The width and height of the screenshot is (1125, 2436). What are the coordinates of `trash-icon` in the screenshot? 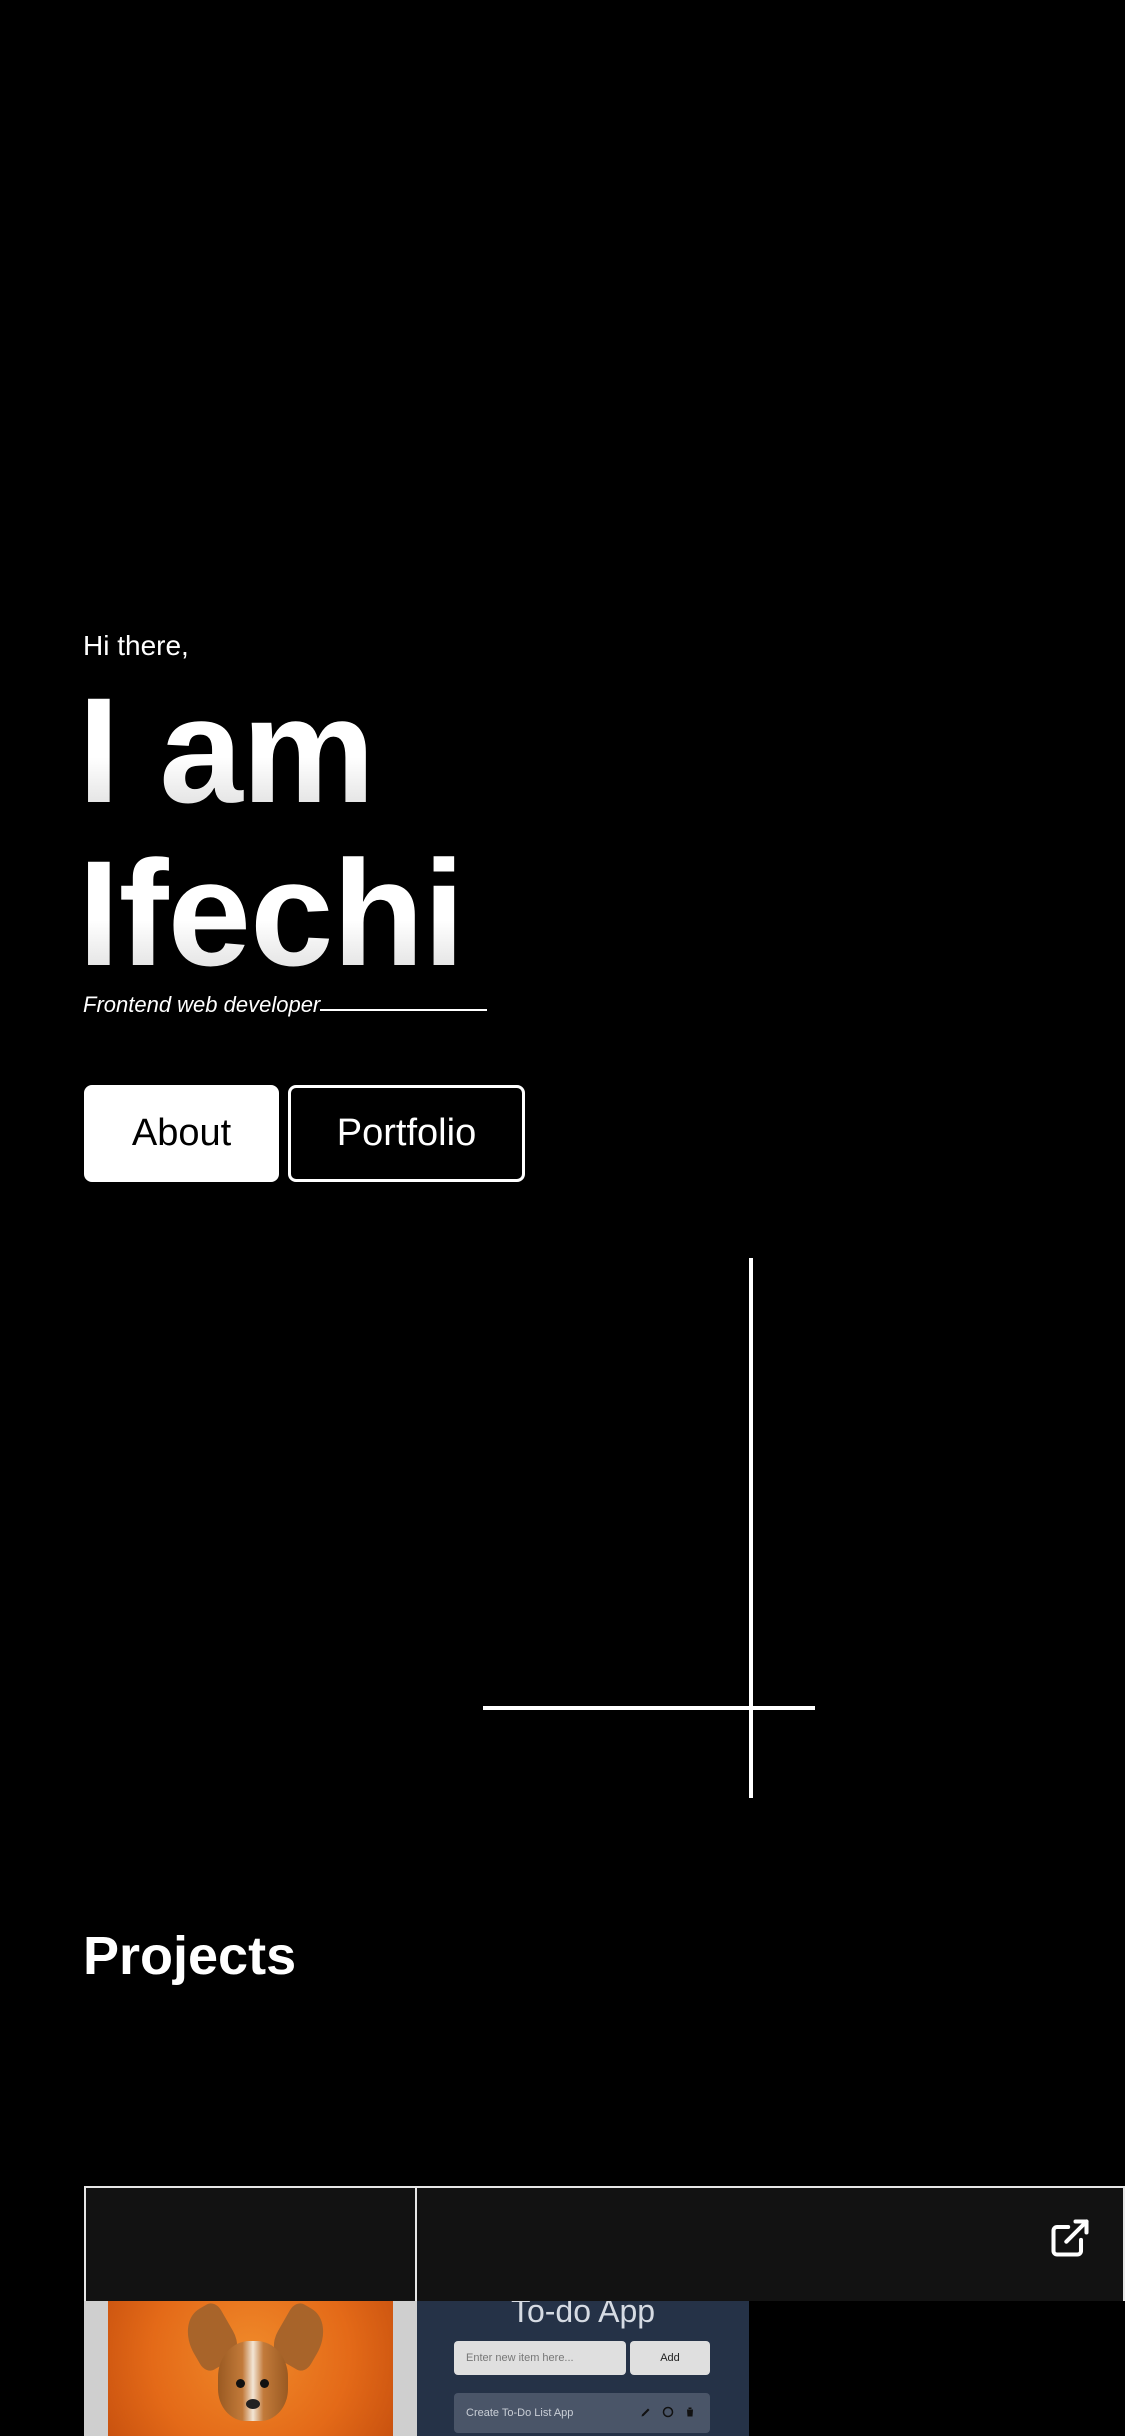 It's located at (690, 2412).